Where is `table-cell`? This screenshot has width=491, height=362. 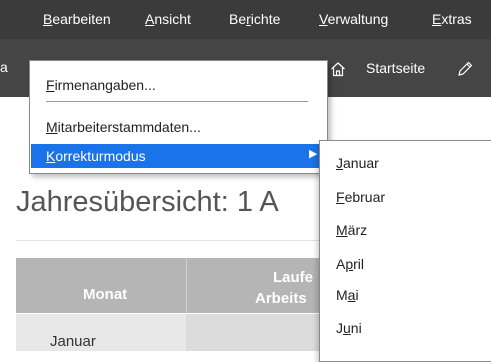 table-cell is located at coordinates (261, 332).